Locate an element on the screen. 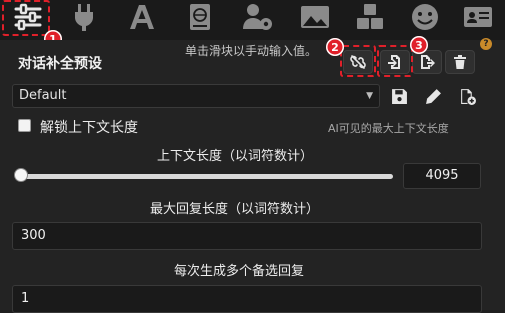 Image resolution: width=505 pixels, height=313 pixels. id-card-icon is located at coordinates (478, 17).